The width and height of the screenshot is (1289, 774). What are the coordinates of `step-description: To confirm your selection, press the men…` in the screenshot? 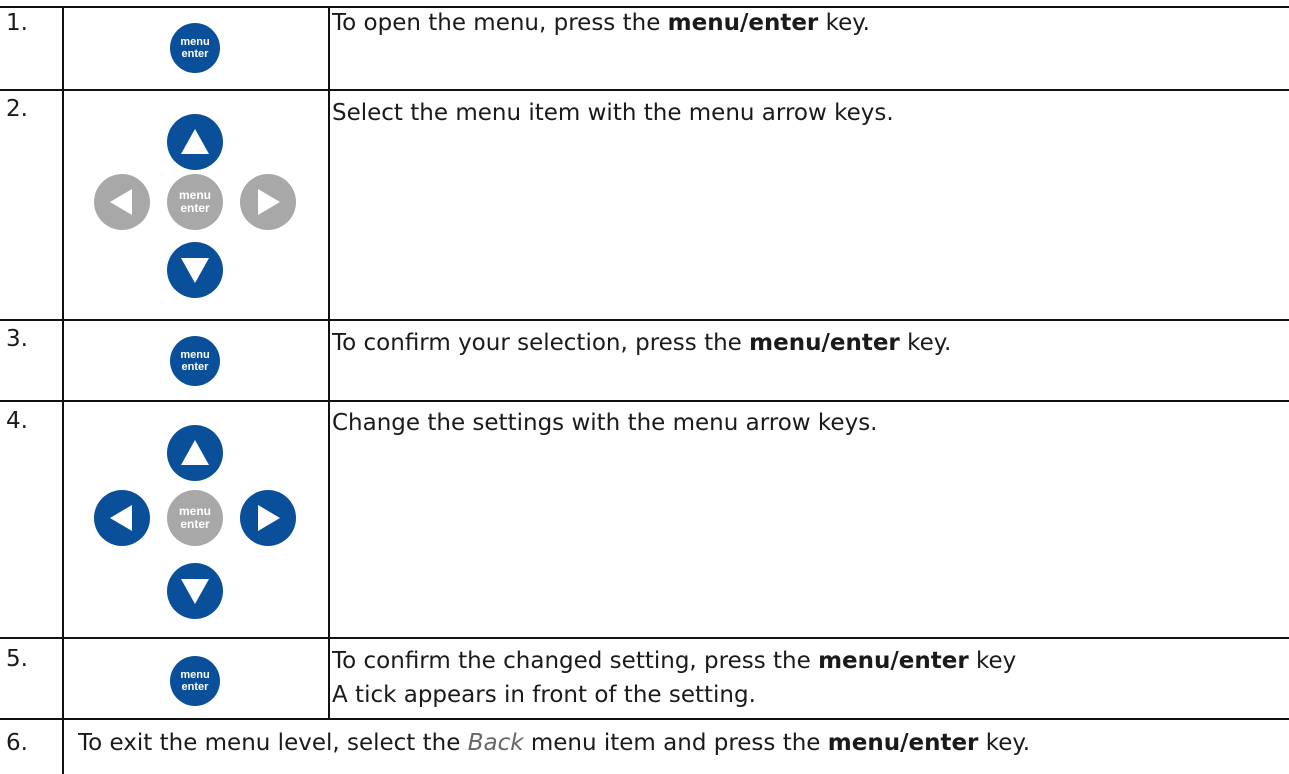 It's located at (642, 343).